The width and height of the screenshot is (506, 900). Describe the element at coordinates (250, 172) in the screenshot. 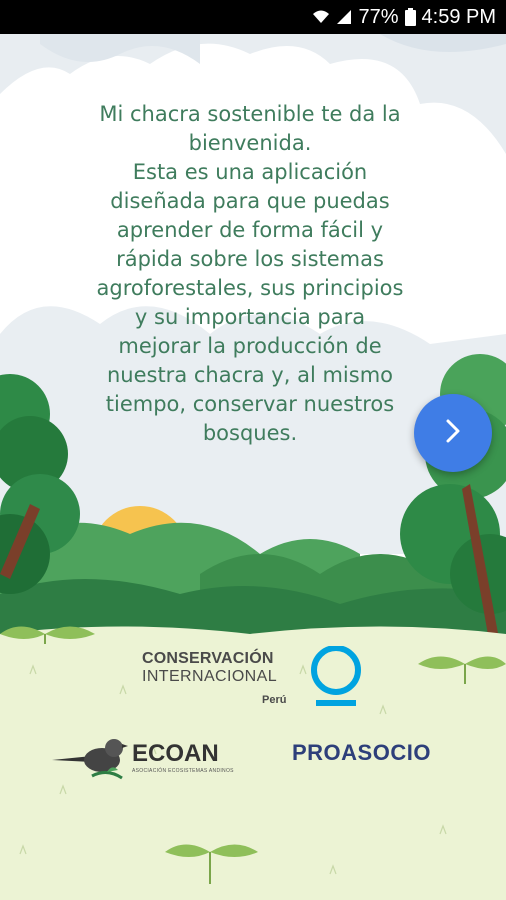

I see `welcome-line: Esta es una aplicación` at that location.